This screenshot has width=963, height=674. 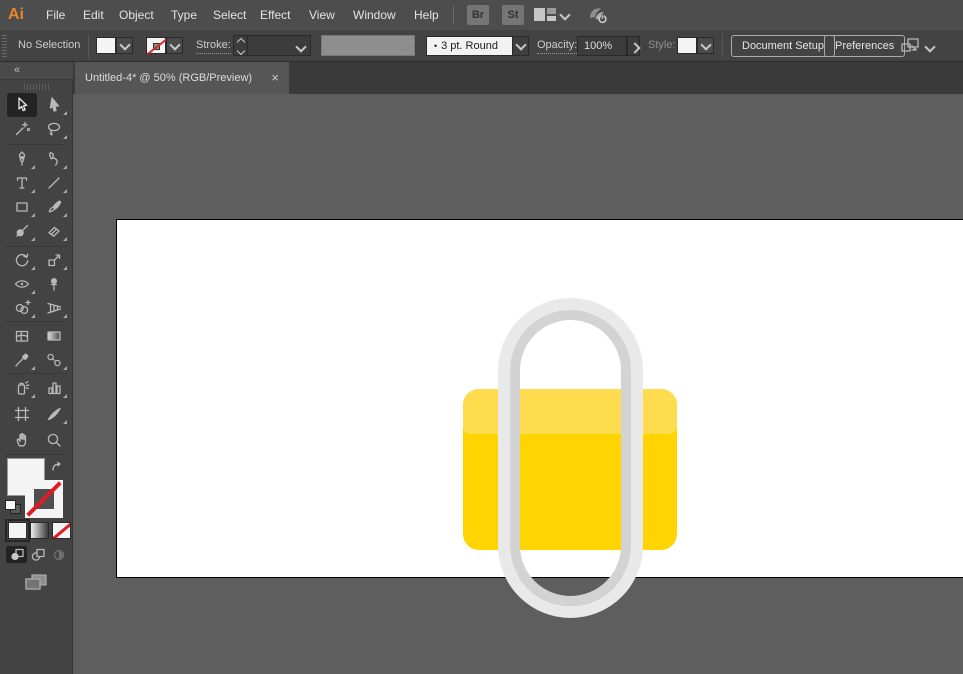 I want to click on stroke-weight-combo, so click(x=279, y=45).